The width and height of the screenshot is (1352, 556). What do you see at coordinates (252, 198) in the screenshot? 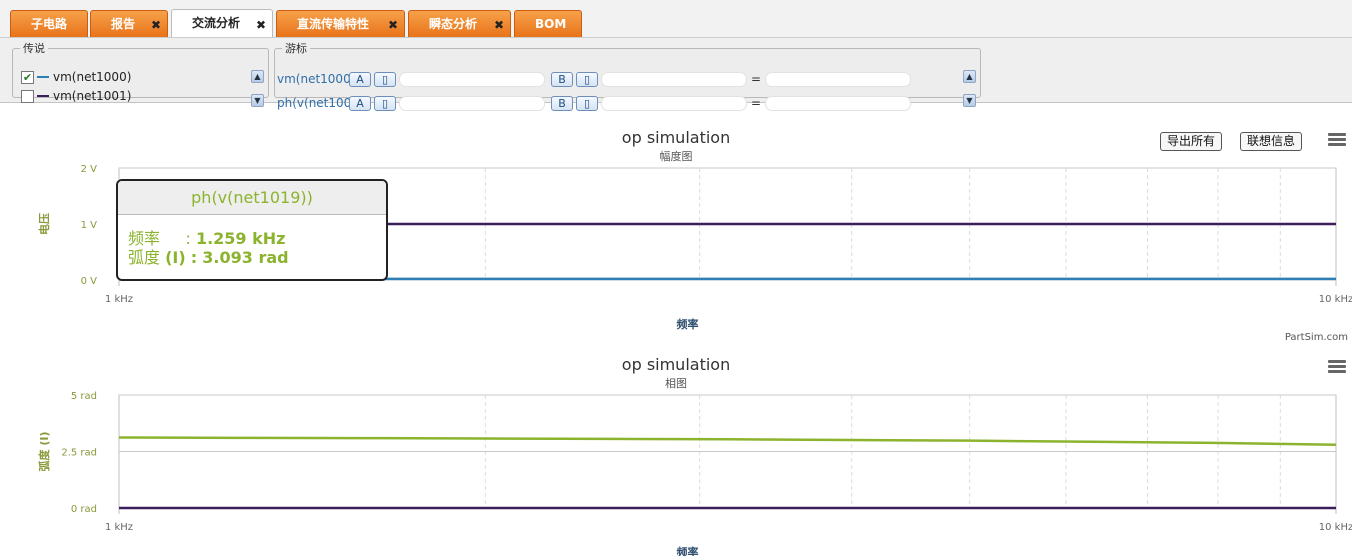
I see `tooltip-title: ph(v(net1019))` at bounding box center [252, 198].